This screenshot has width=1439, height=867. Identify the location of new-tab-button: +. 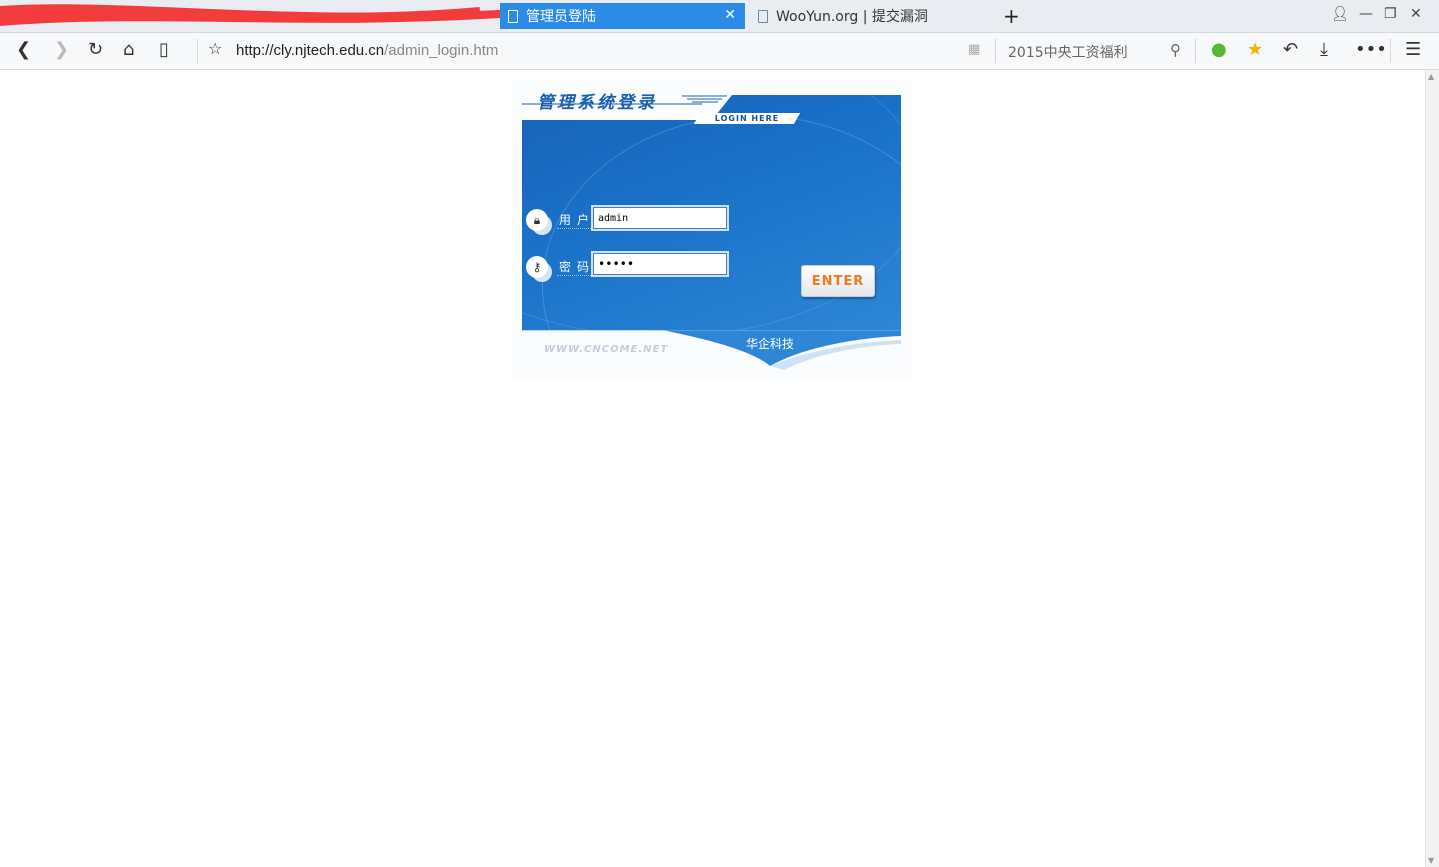
(1011, 16).